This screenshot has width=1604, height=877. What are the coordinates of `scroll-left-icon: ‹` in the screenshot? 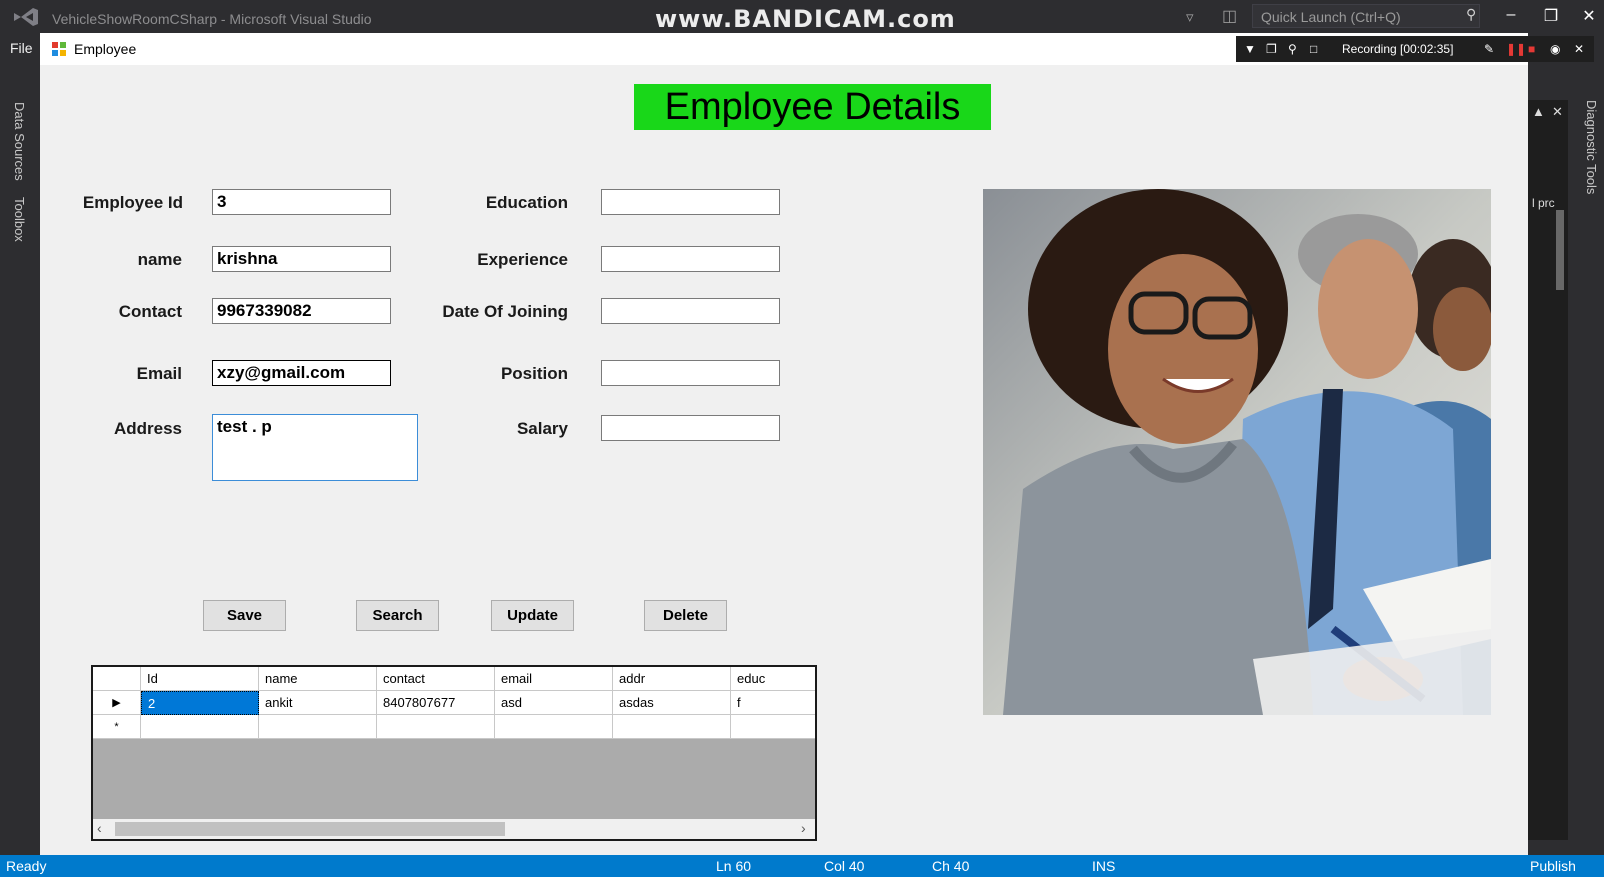 It's located at (99, 828).